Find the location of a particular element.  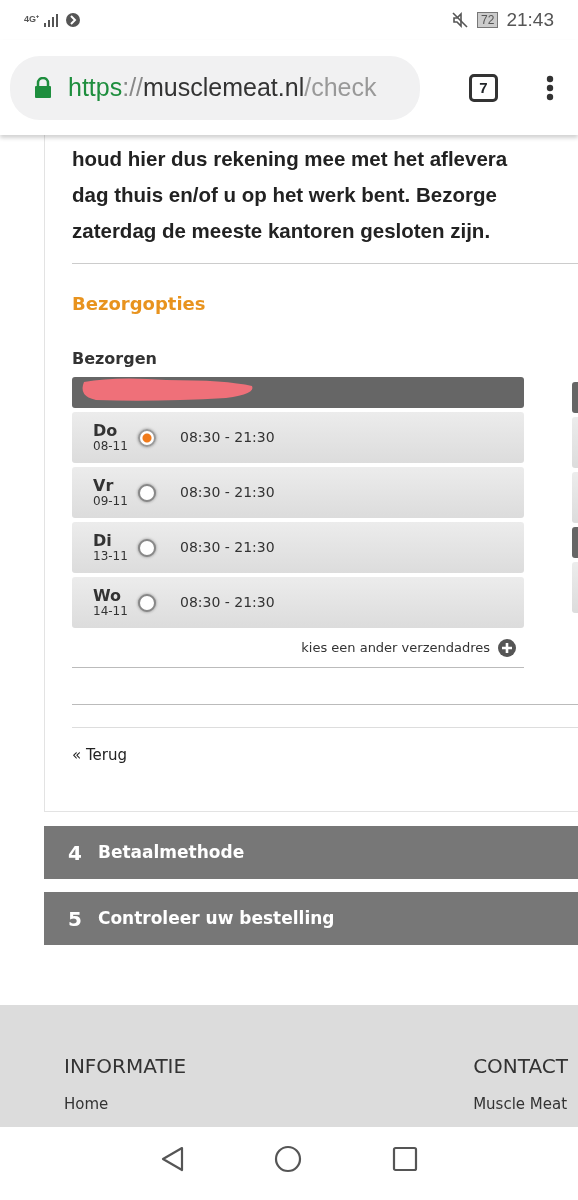

day-label: Vr is located at coordinates (104, 486).